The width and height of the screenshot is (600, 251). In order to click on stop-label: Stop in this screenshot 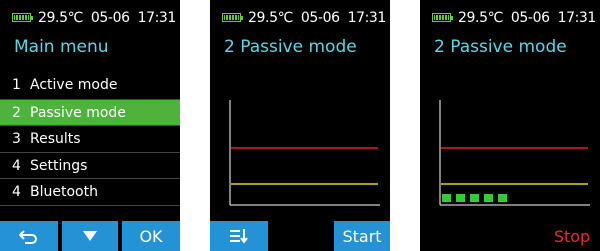, I will do `click(572, 236)`.